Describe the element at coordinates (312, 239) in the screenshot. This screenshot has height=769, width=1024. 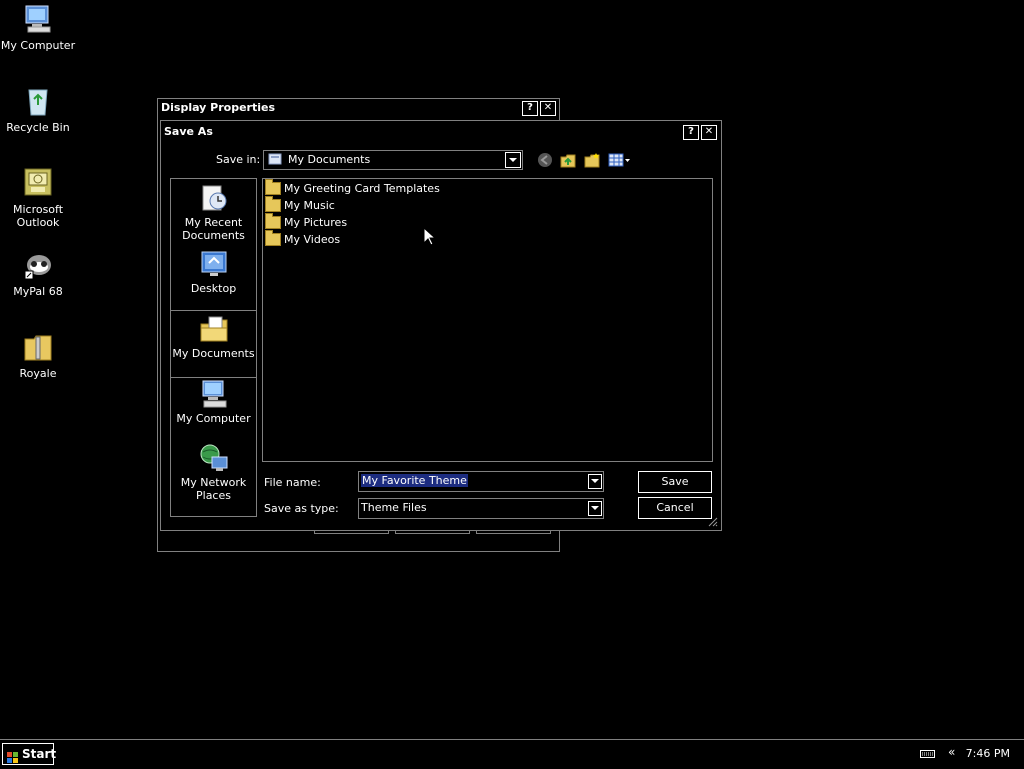
I see `folder-name: My Videos` at that location.